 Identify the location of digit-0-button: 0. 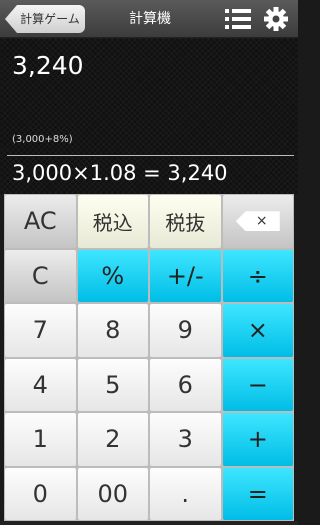
(40, 493).